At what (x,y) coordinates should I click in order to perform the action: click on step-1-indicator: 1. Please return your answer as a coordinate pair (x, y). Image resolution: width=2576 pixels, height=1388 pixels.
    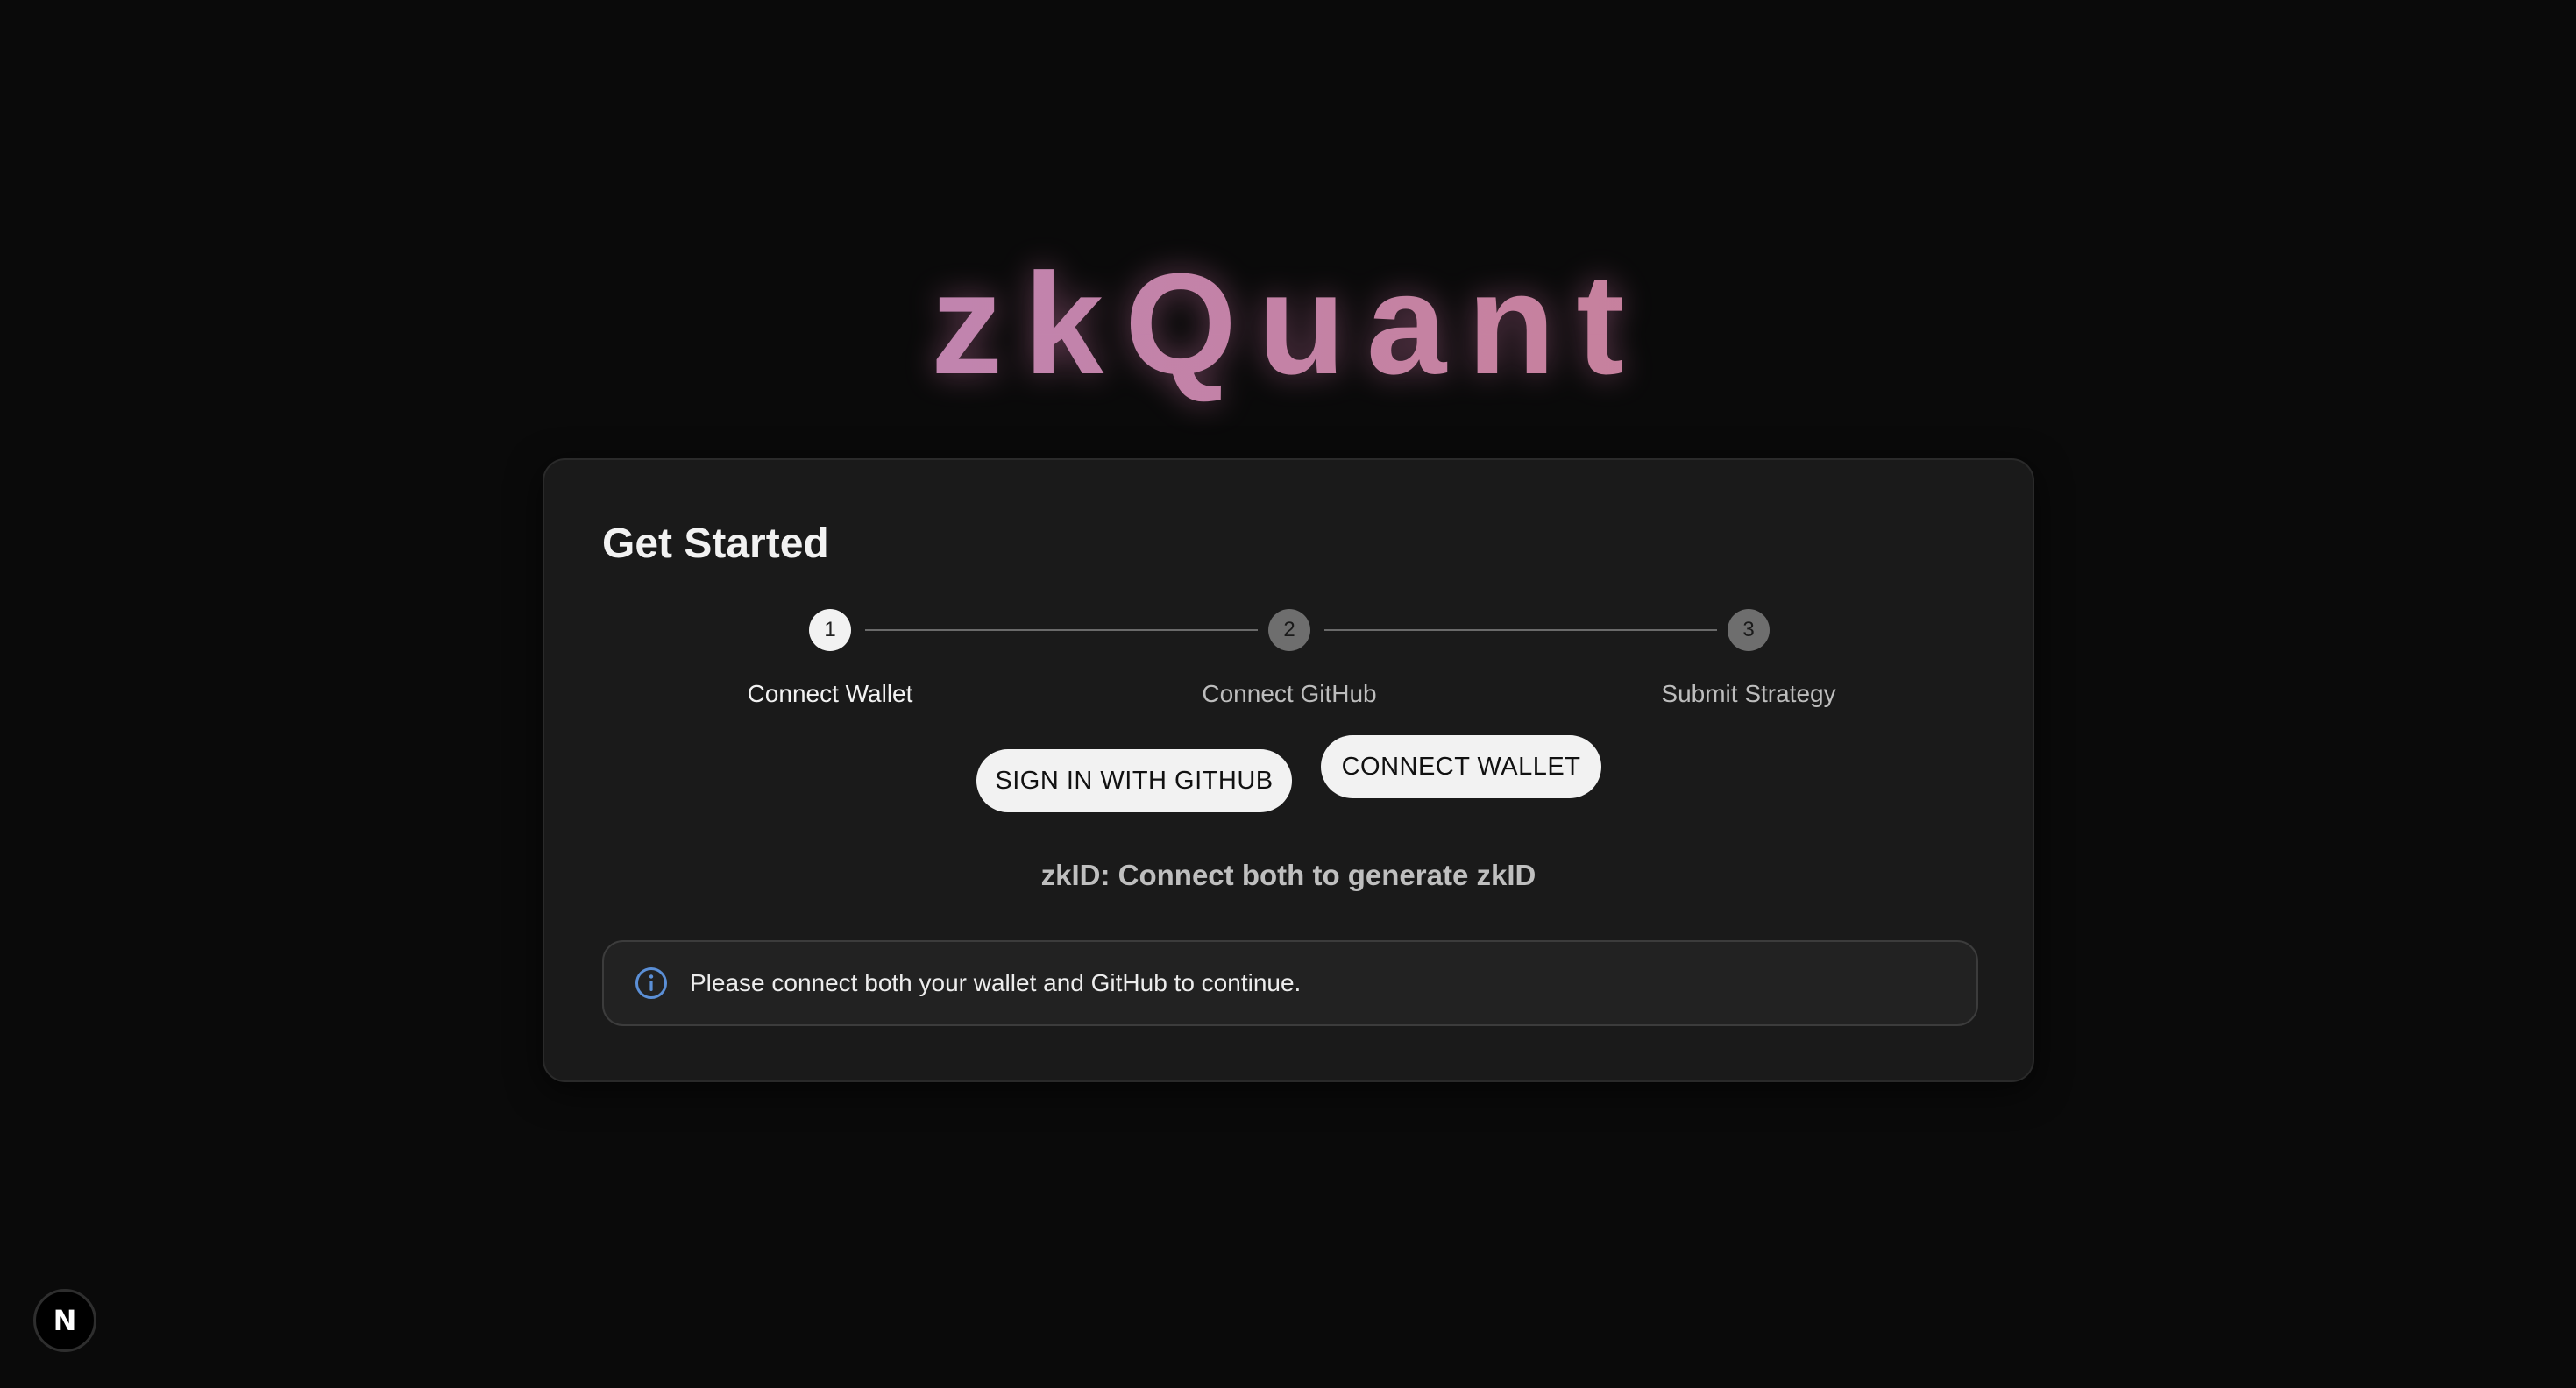
    Looking at the image, I should click on (830, 630).